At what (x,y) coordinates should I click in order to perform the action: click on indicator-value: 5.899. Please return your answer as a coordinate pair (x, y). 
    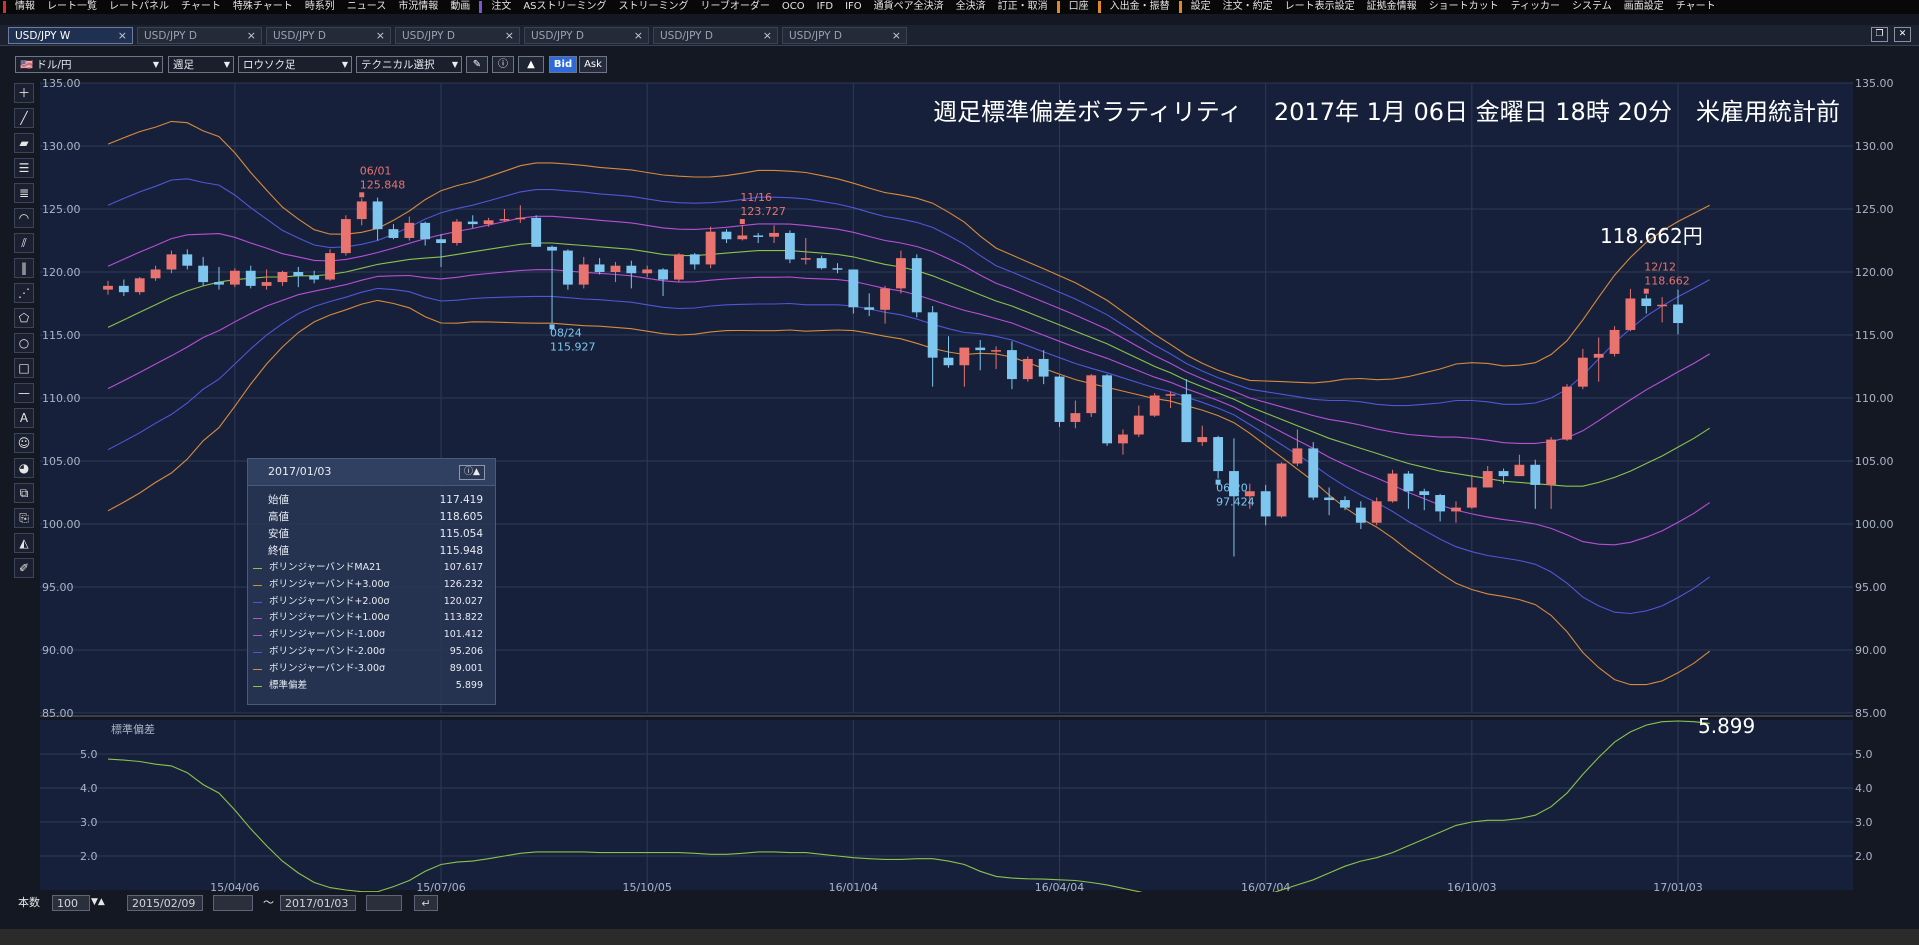
    Looking at the image, I should click on (469, 685).